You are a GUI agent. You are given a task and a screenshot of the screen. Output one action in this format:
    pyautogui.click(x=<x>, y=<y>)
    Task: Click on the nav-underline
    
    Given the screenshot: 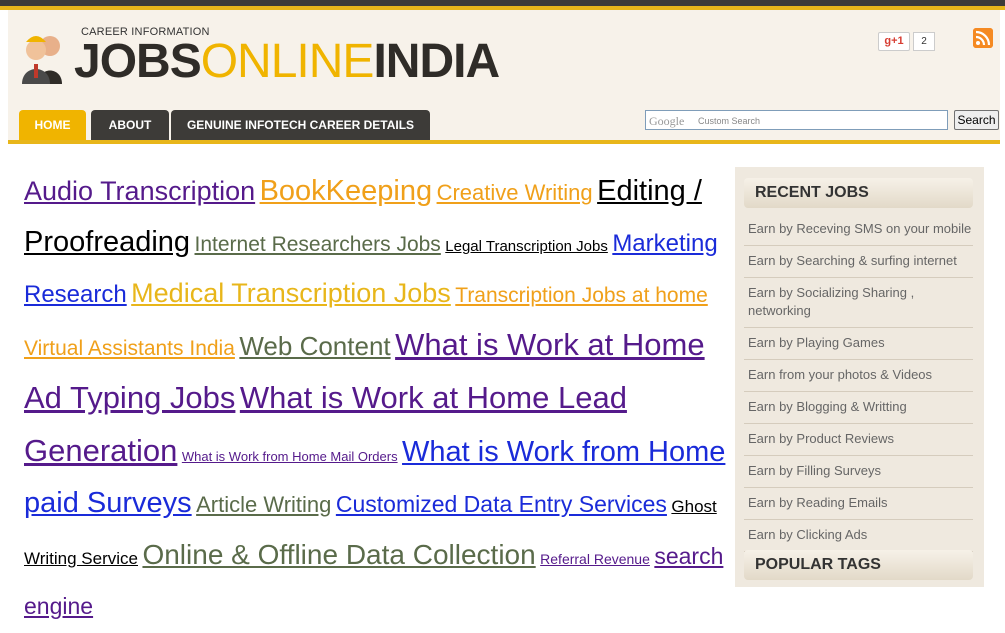 What is the action you would take?
    pyautogui.click(x=504, y=142)
    